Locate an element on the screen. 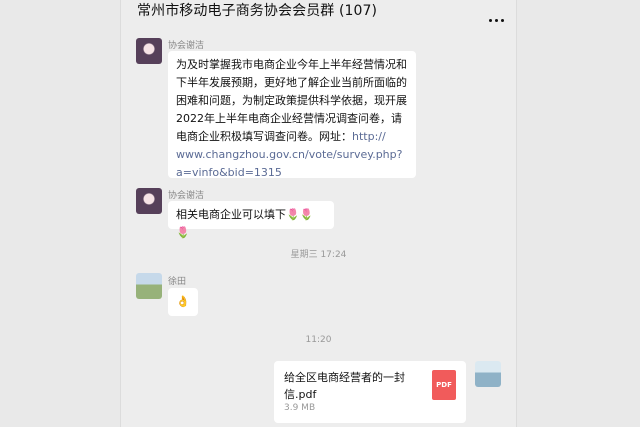 The image size is (640, 427). more-icon is located at coordinates (495, 16).